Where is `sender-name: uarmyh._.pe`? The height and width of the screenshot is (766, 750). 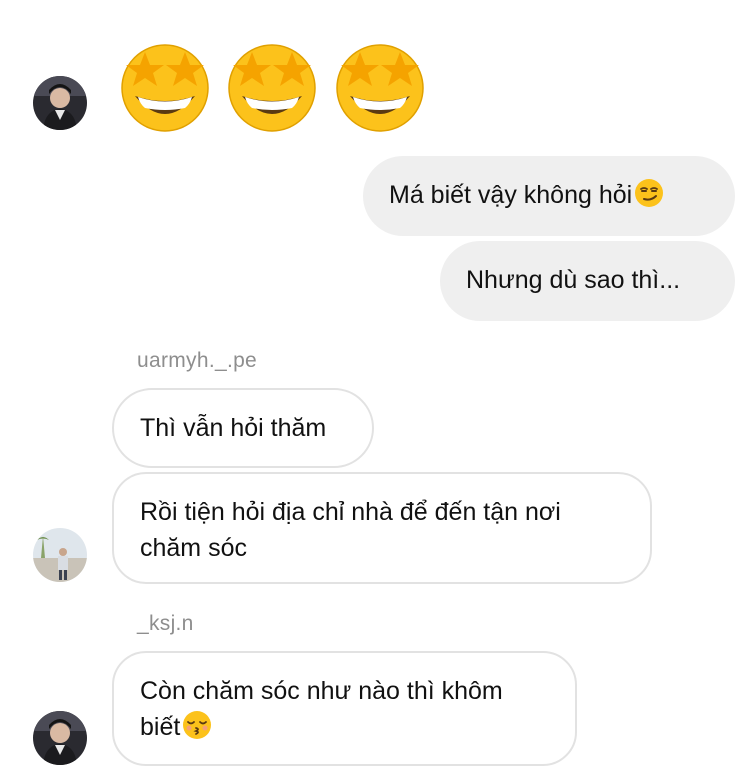 sender-name: uarmyh._.pe is located at coordinates (197, 361).